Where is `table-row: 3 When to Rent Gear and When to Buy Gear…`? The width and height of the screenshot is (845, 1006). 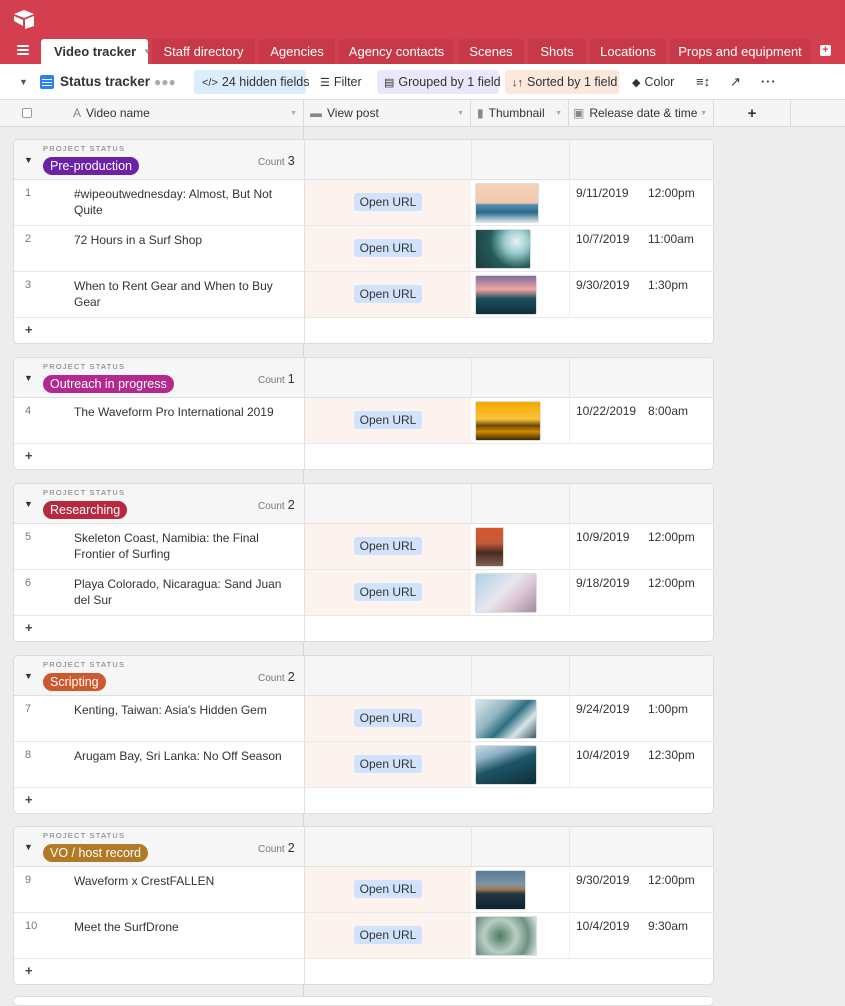
table-row: 3 When to Rent Gear and When to Buy Gear… is located at coordinates (363, 295).